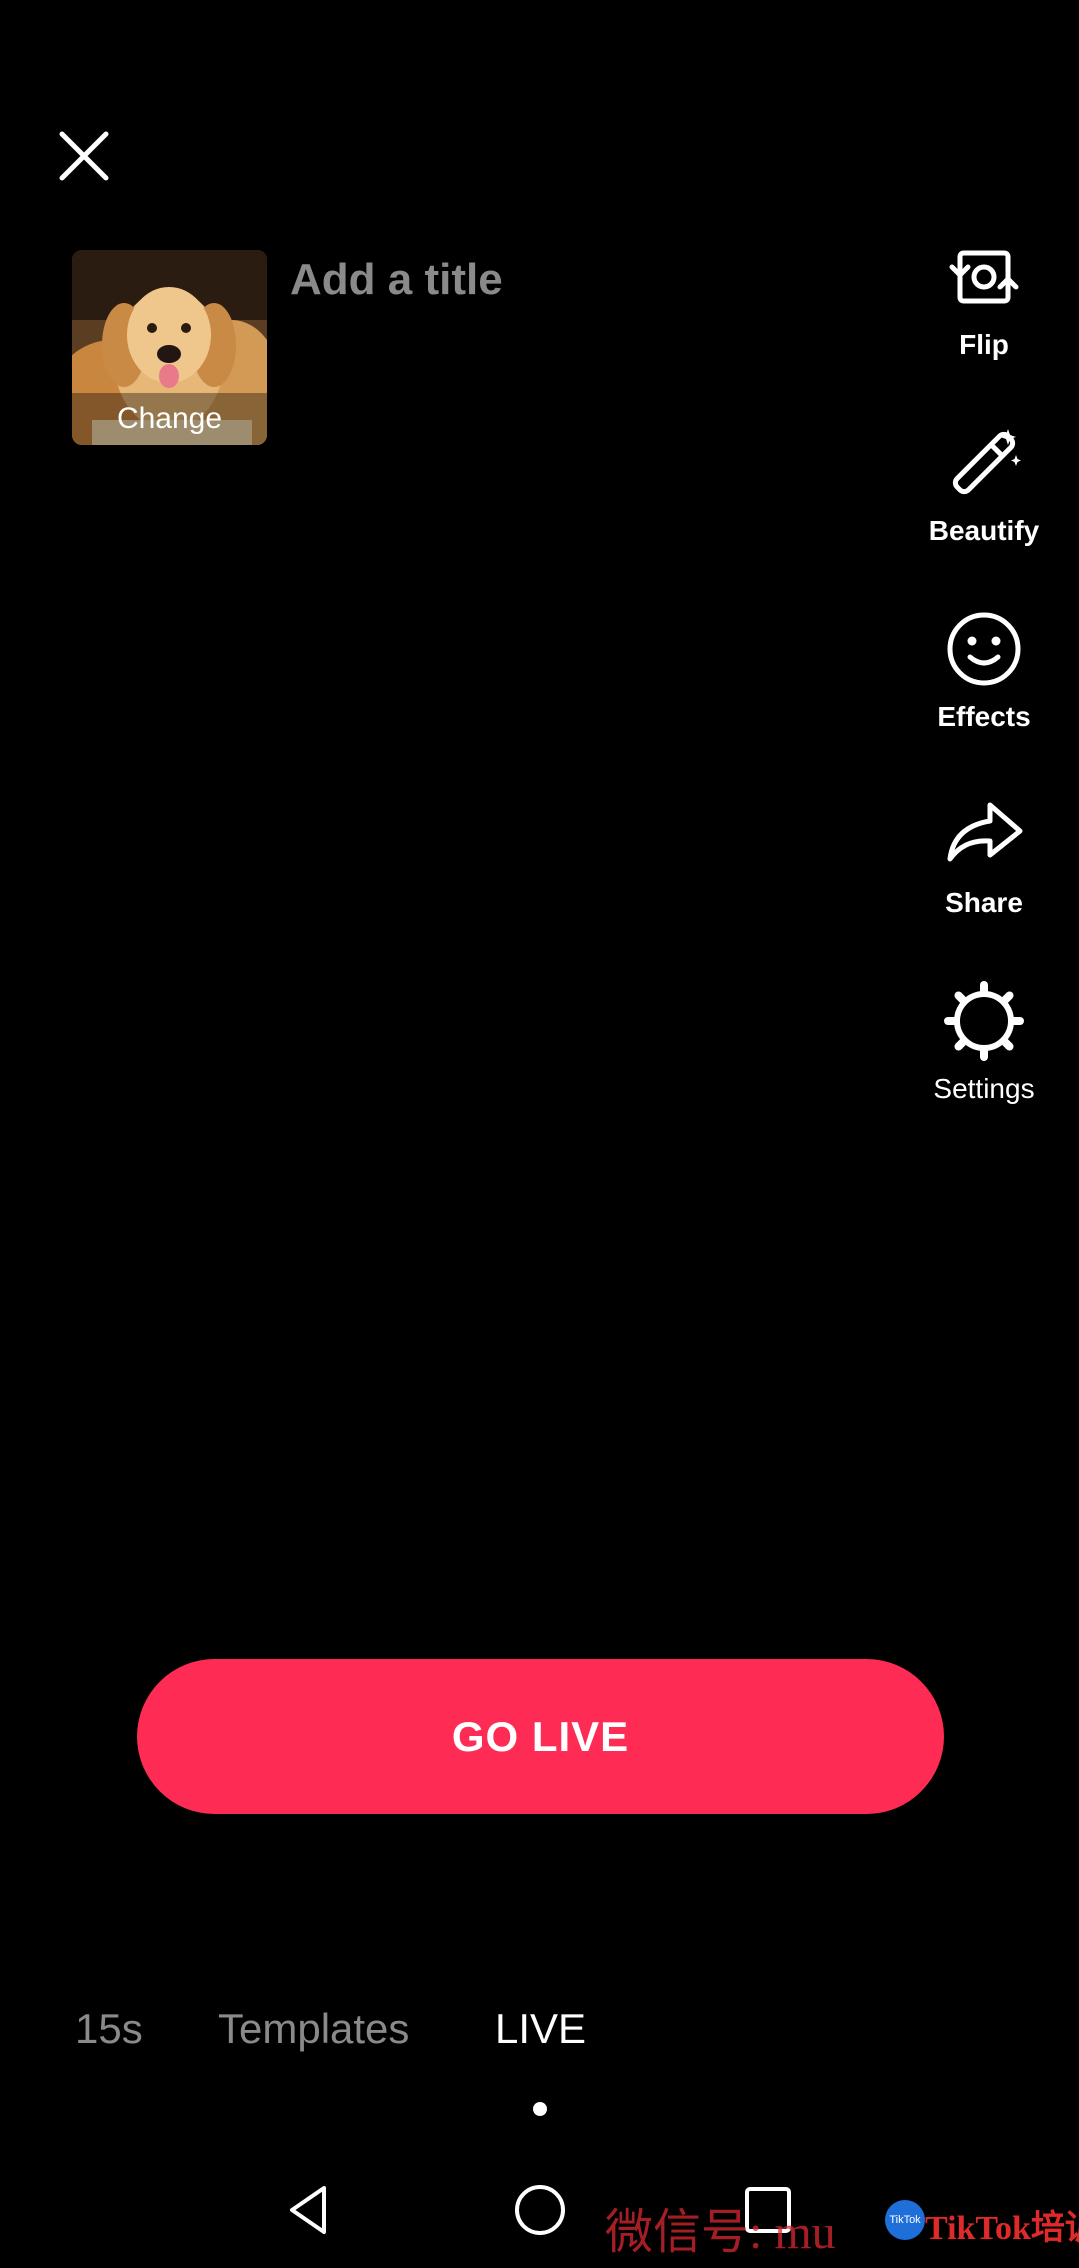 The height and width of the screenshot is (2268, 1079). Describe the element at coordinates (1002, 2228) in the screenshot. I see `watermark-brand: TikTok培训` at that location.